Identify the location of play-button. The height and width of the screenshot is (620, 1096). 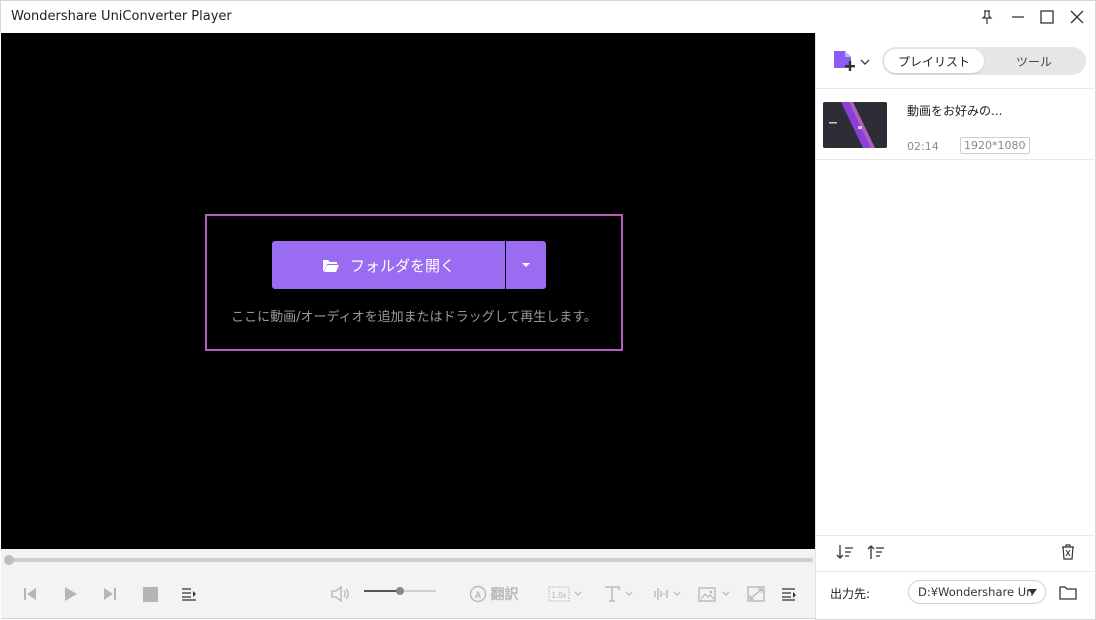
(70, 594).